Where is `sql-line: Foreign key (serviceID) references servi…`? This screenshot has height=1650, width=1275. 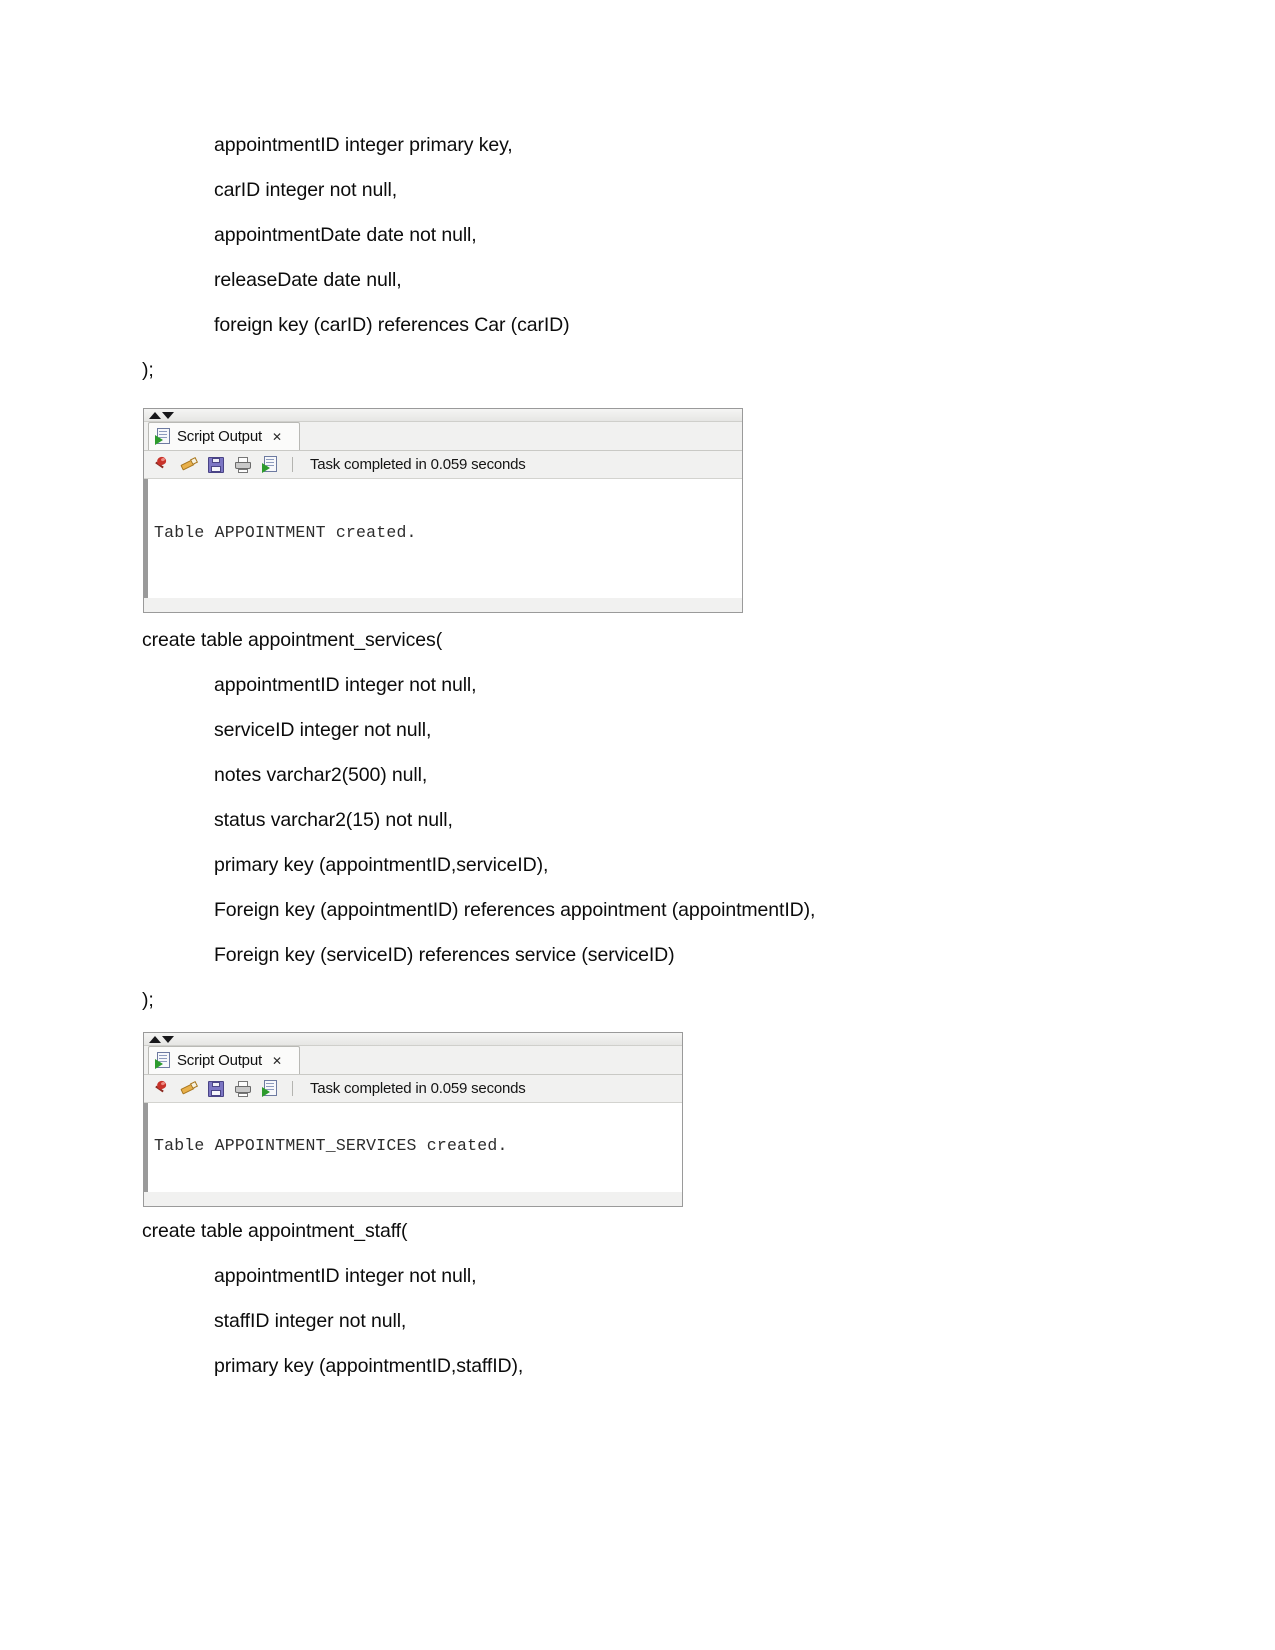 sql-line: Foreign key (serviceID) references servi… is located at coordinates (444, 955).